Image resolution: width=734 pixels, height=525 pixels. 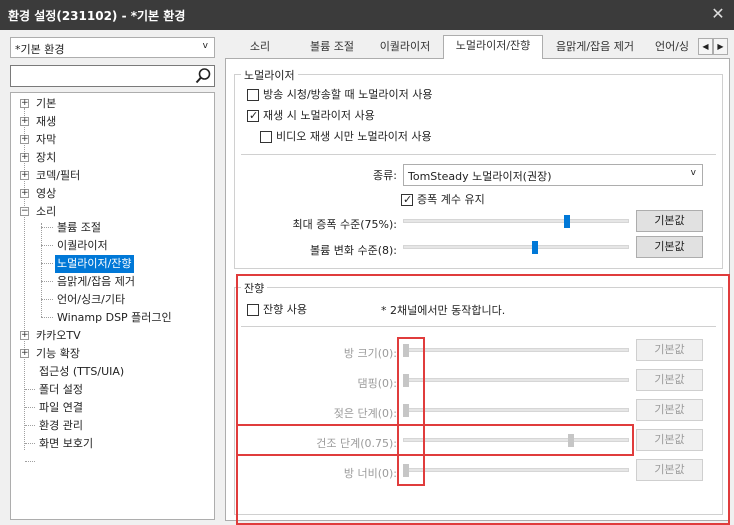 What do you see at coordinates (406, 350) in the screenshot?
I see `room-size-slider-thumb` at bounding box center [406, 350].